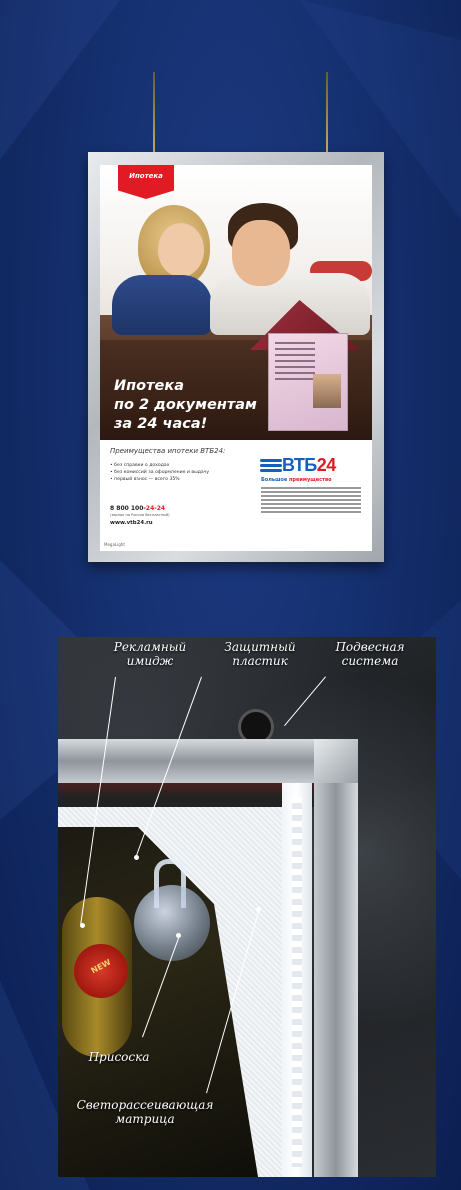 The height and width of the screenshot is (1190, 461). I want to click on callout-advertising-image: Рекламный имидж, so click(150, 654).